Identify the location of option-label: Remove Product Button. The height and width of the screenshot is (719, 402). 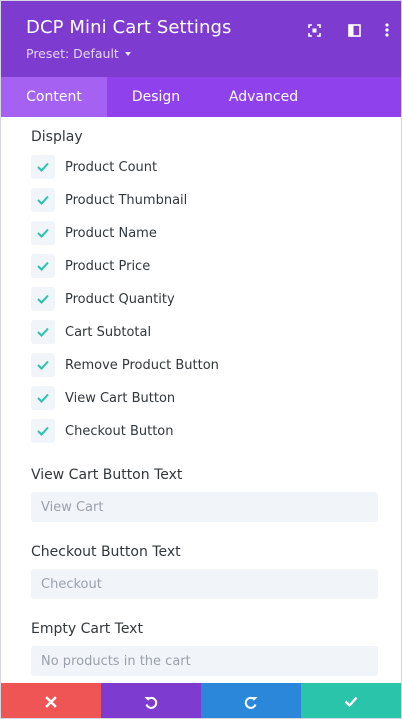
(142, 365).